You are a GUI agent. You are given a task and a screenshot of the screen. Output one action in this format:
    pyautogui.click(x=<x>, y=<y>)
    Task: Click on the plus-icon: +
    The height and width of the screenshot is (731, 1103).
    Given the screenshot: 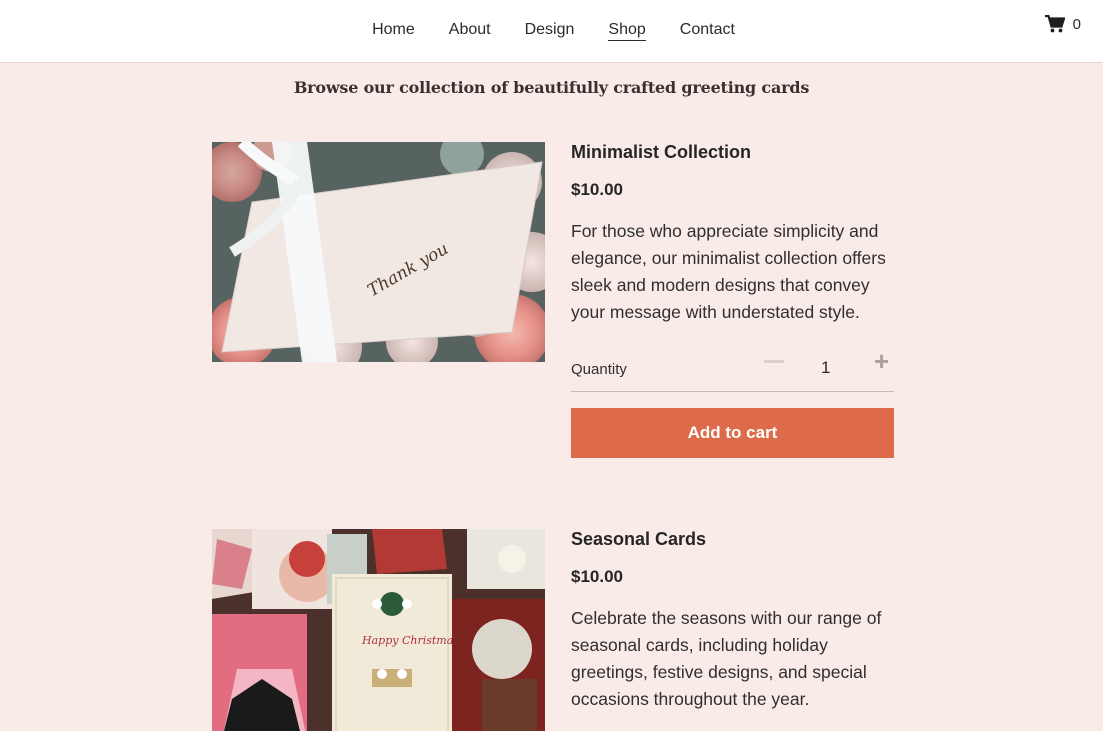 What is the action you would take?
    pyautogui.click(x=881, y=361)
    